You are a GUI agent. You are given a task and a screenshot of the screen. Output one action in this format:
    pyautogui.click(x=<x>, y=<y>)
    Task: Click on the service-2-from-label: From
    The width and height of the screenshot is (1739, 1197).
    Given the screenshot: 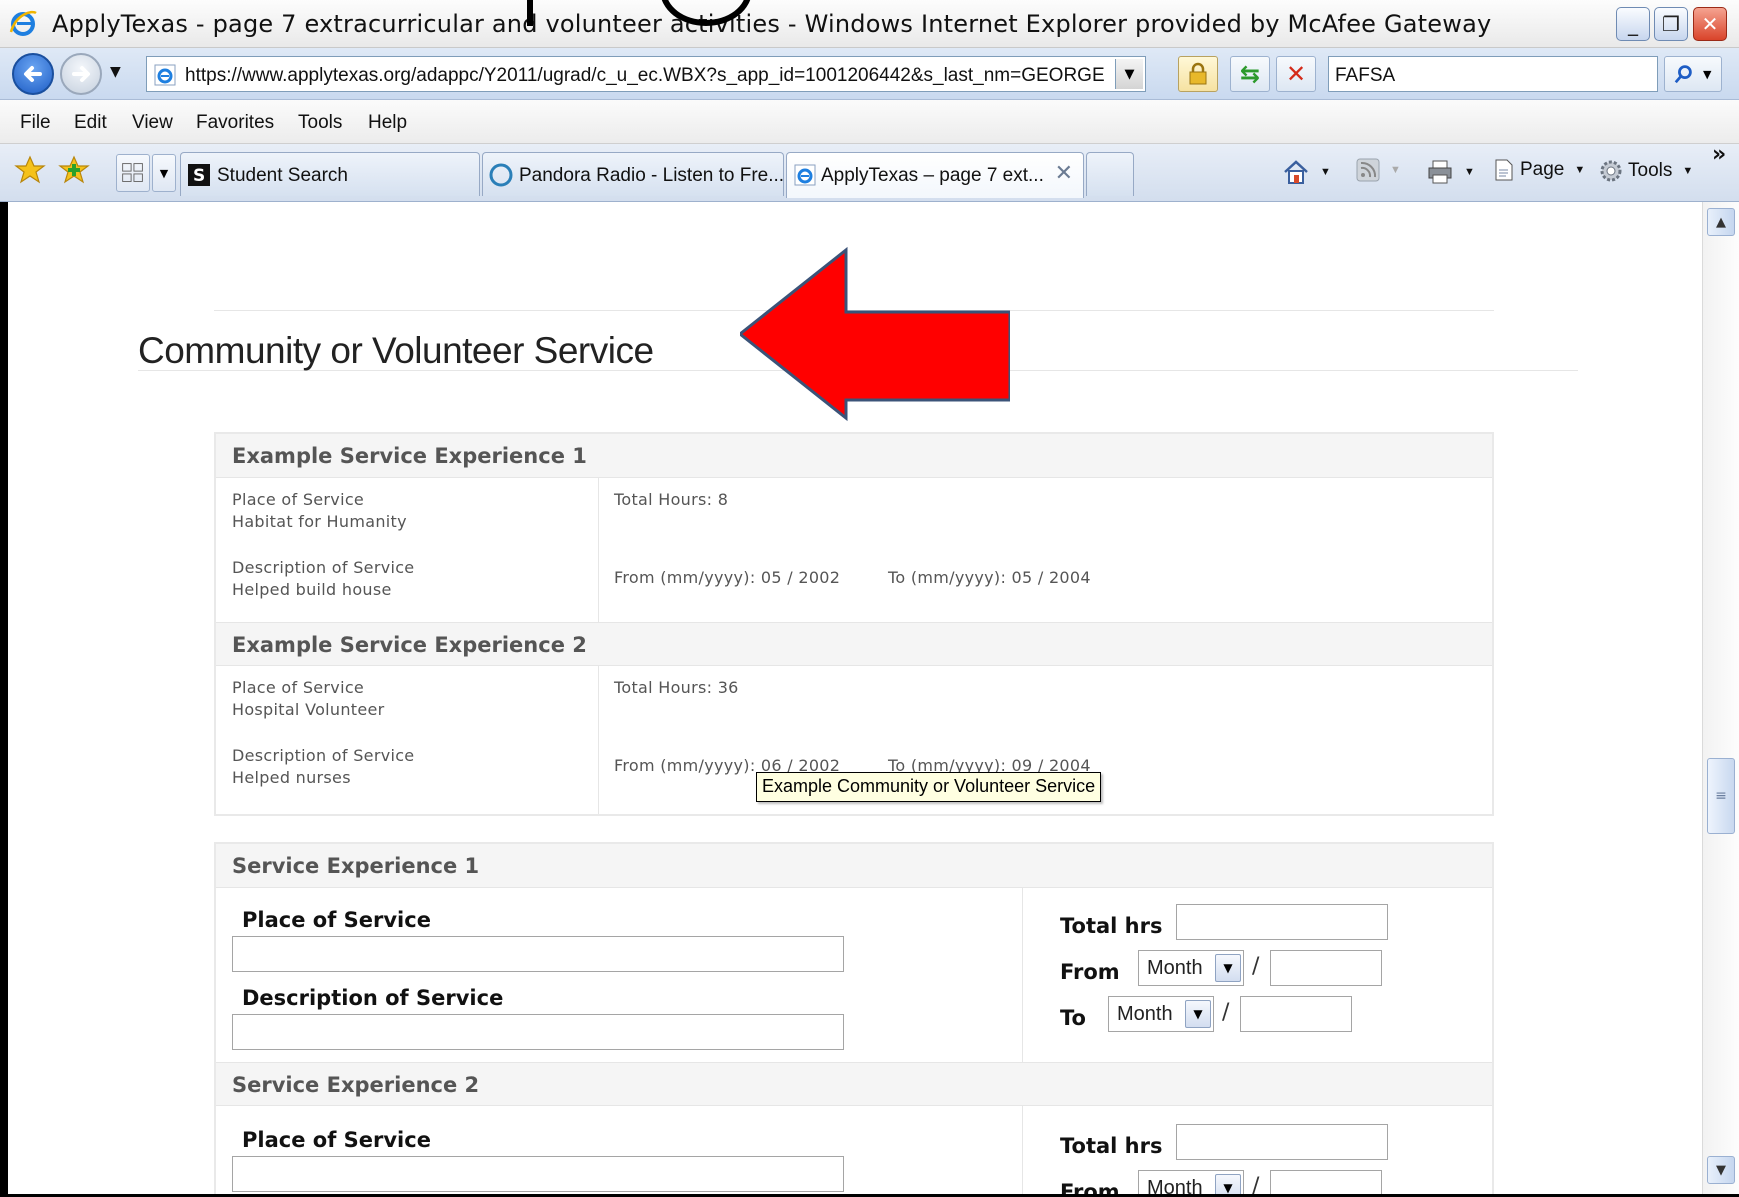 What is the action you would take?
    pyautogui.click(x=1090, y=1187)
    